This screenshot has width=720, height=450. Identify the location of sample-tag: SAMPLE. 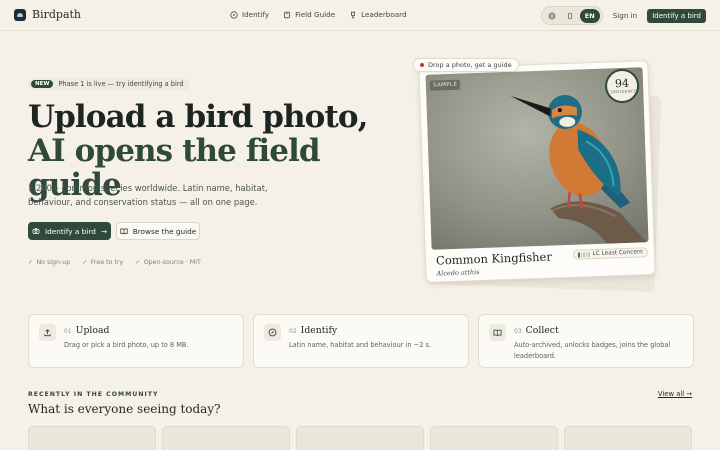
(445, 85).